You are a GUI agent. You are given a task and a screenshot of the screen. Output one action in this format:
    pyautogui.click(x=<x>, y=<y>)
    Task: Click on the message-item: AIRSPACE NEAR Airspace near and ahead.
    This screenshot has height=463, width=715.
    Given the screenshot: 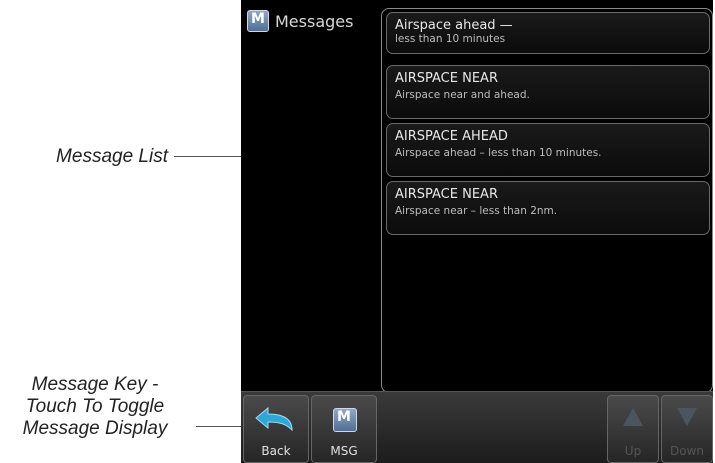 What is the action you would take?
    pyautogui.click(x=548, y=92)
    